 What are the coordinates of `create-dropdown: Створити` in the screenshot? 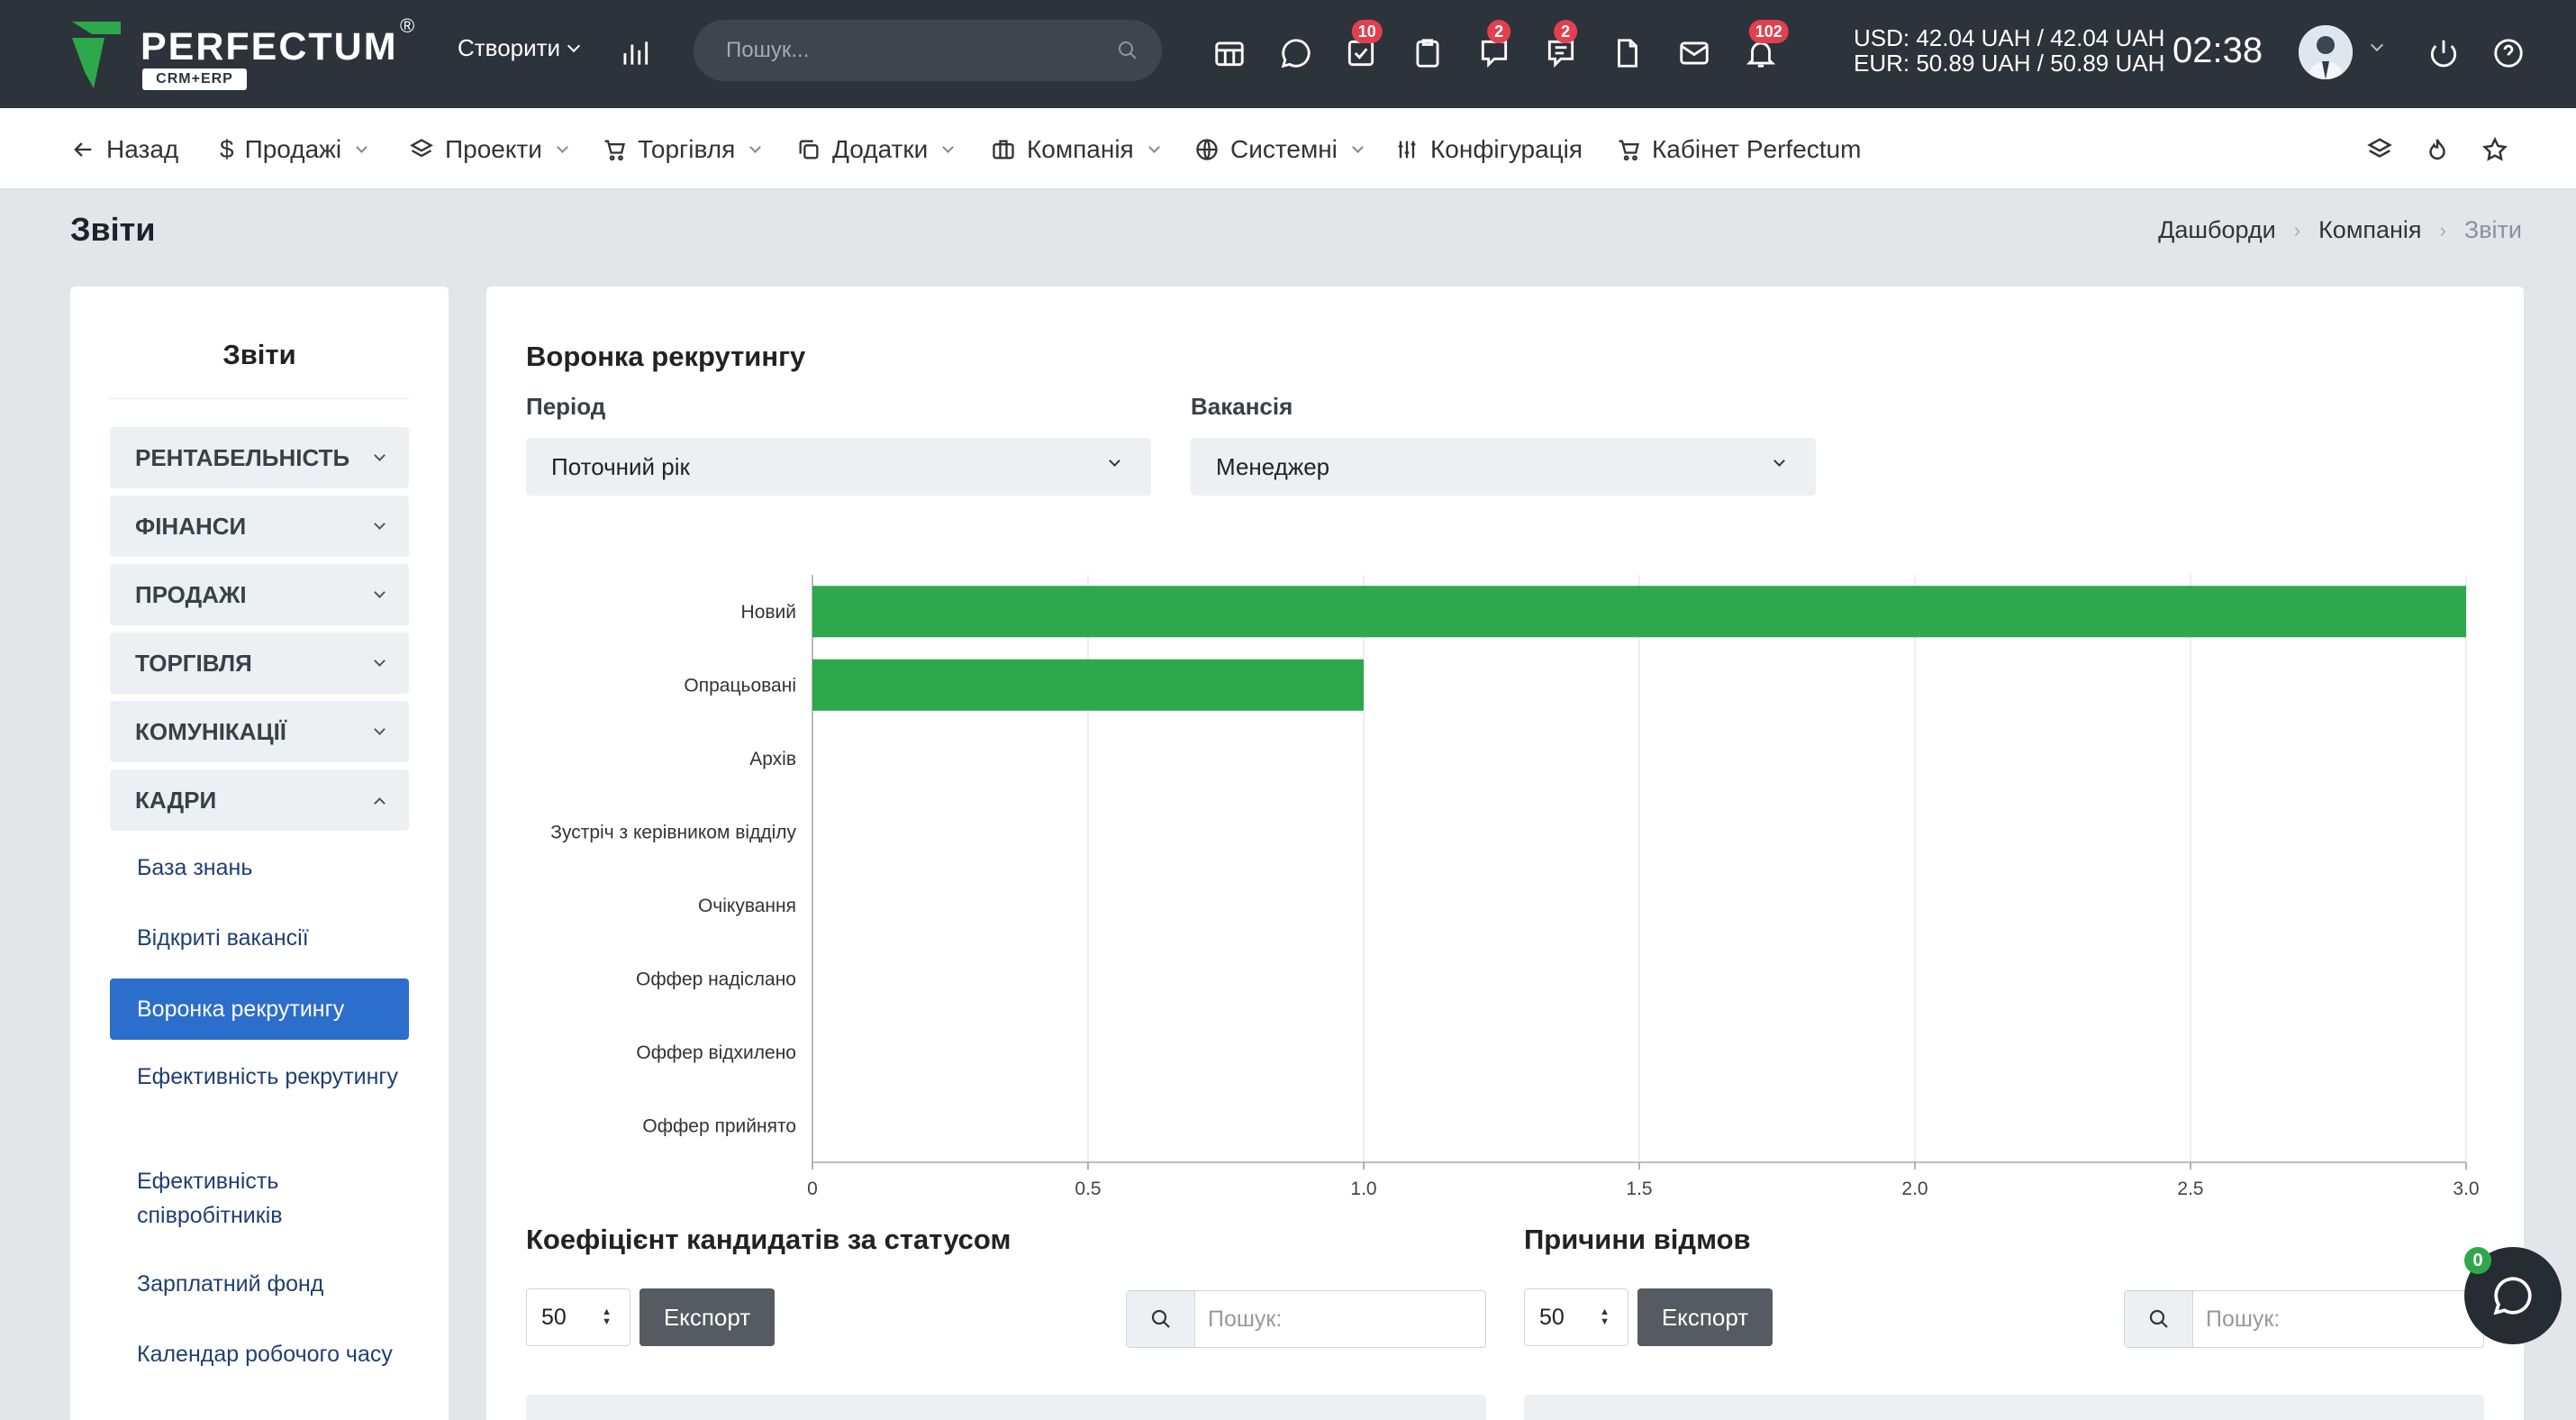 It's located at (519, 48).